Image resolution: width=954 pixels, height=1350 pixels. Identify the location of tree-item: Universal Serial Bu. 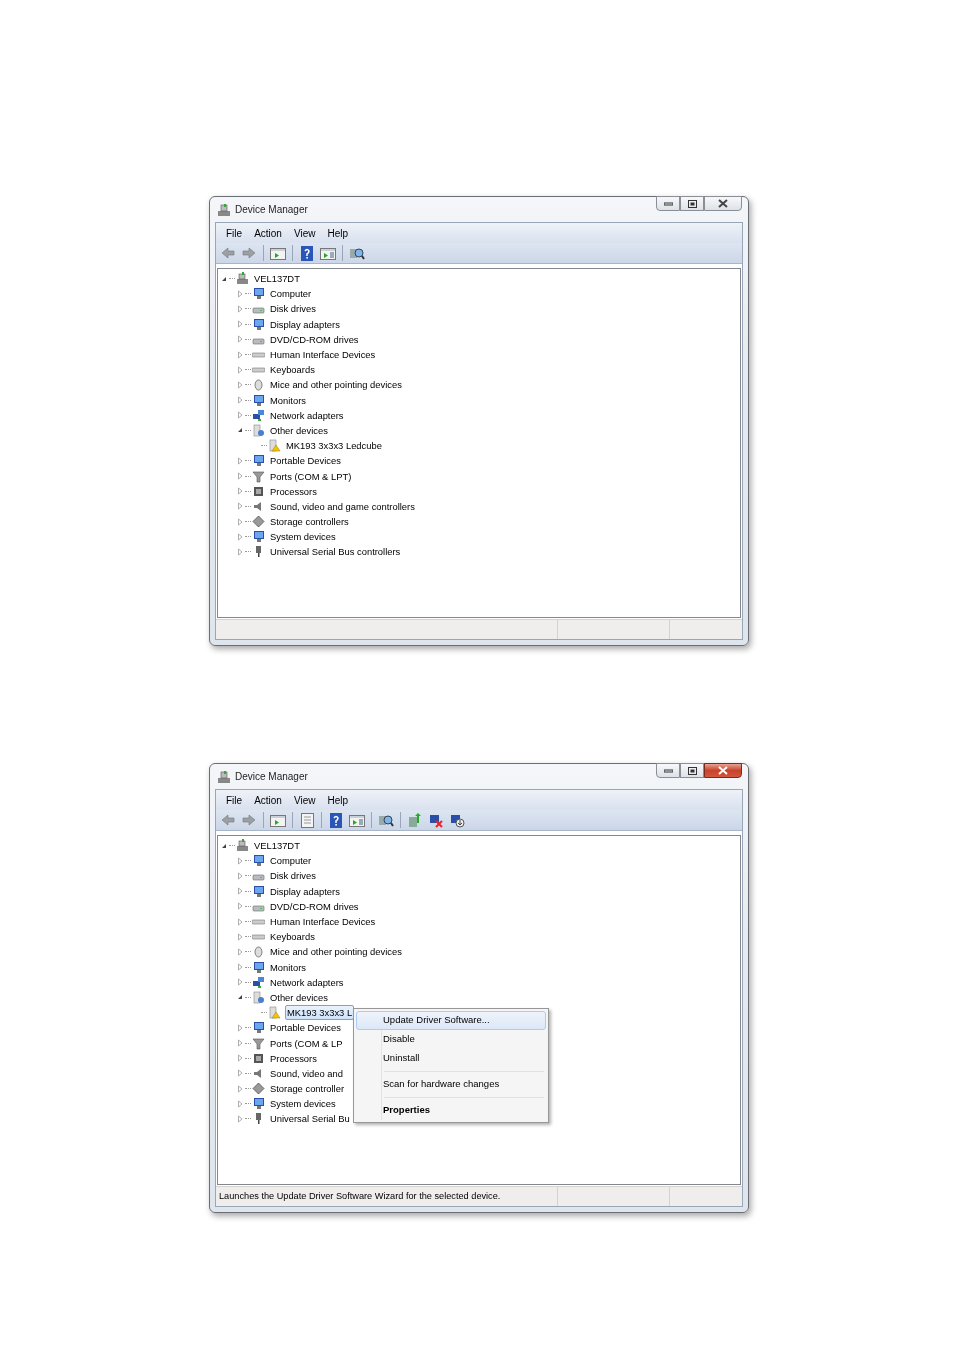
(310, 1119).